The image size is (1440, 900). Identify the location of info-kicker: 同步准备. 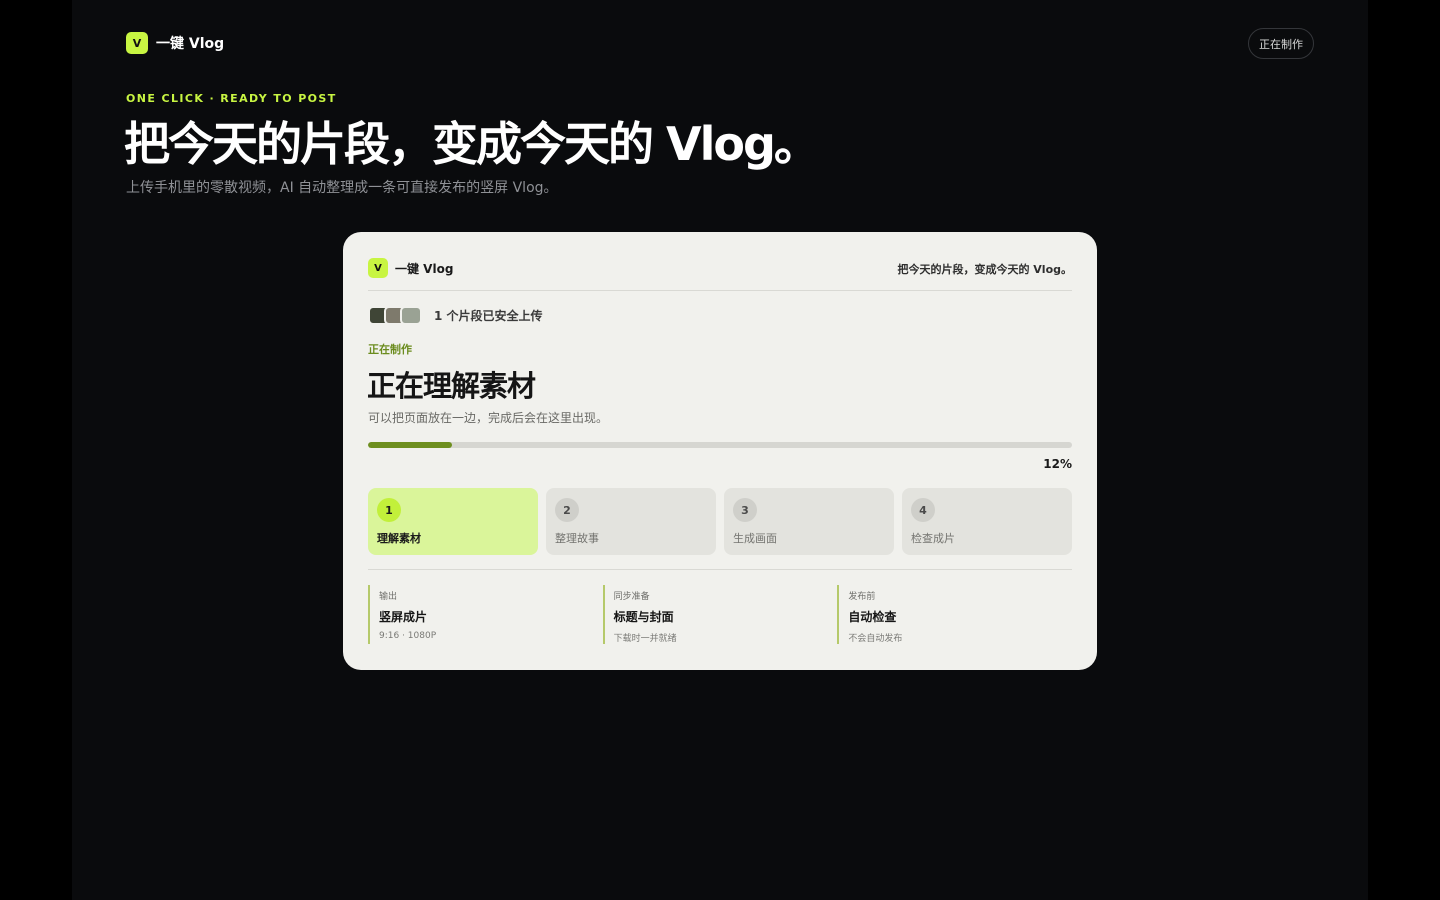
(631, 597).